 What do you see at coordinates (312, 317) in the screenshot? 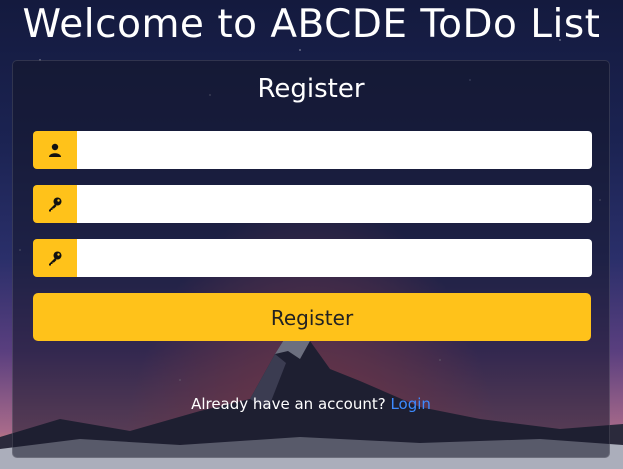
I see `register-button: Register` at bounding box center [312, 317].